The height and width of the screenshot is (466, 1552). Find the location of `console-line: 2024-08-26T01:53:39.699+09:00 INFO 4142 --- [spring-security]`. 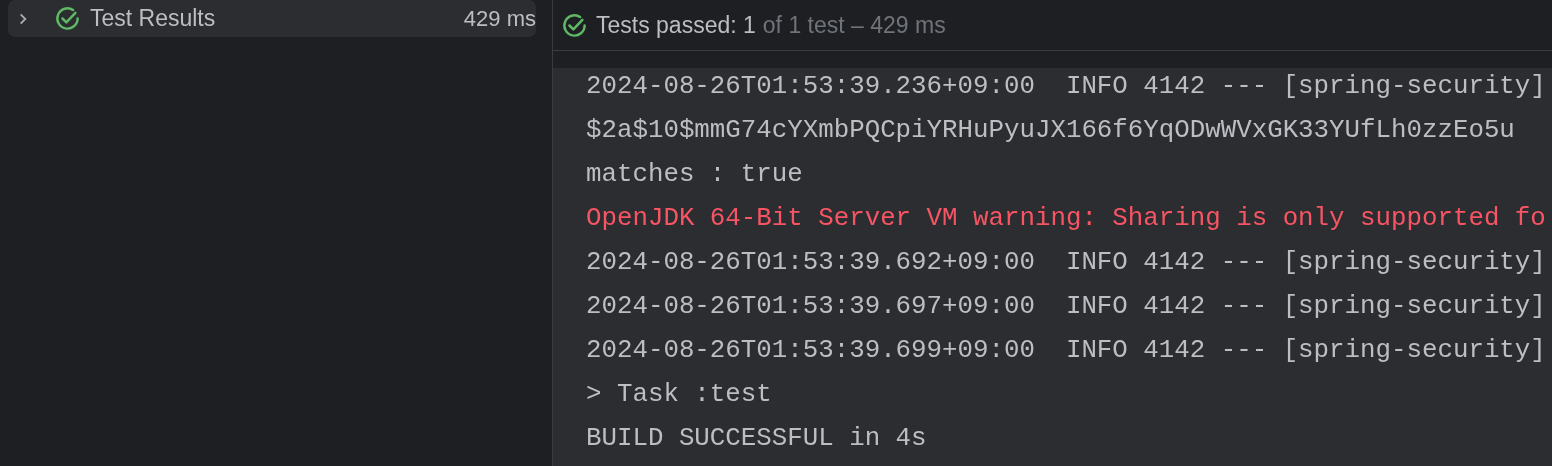

console-line: 2024-08-26T01:53:39.699+09:00 INFO 4142 --- [spring-security] is located at coordinates (1066, 351).